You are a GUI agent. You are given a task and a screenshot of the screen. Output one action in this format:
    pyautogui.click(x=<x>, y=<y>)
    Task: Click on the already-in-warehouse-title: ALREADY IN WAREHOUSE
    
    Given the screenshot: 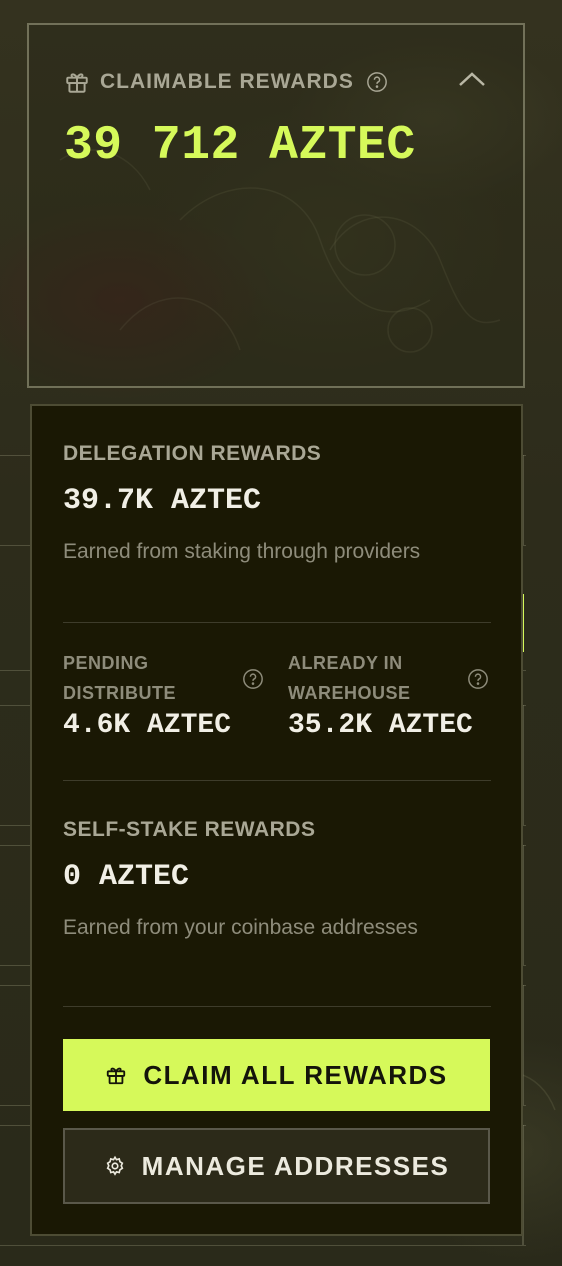 What is the action you would take?
    pyautogui.click(x=349, y=678)
    